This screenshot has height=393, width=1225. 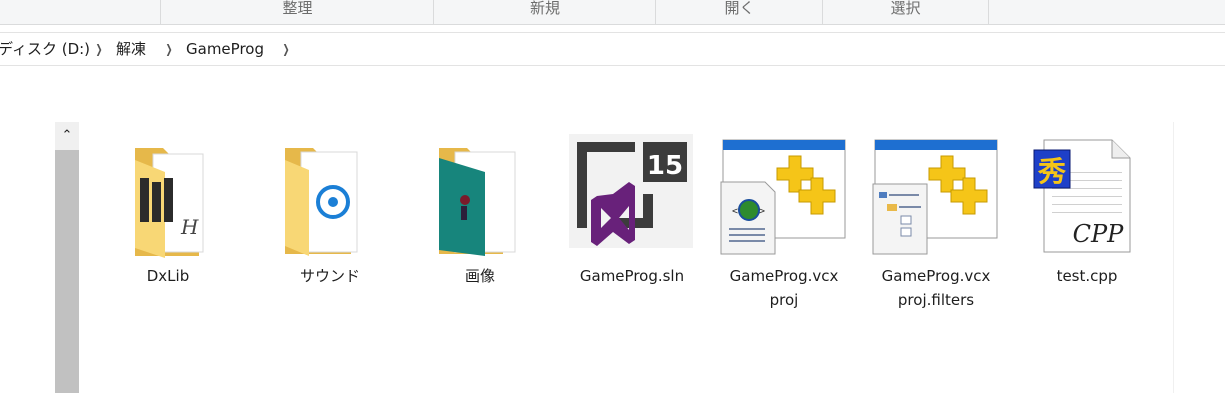 What do you see at coordinates (225, 49) in the screenshot?
I see `breadcrumb-item-gameprog: GameProg` at bounding box center [225, 49].